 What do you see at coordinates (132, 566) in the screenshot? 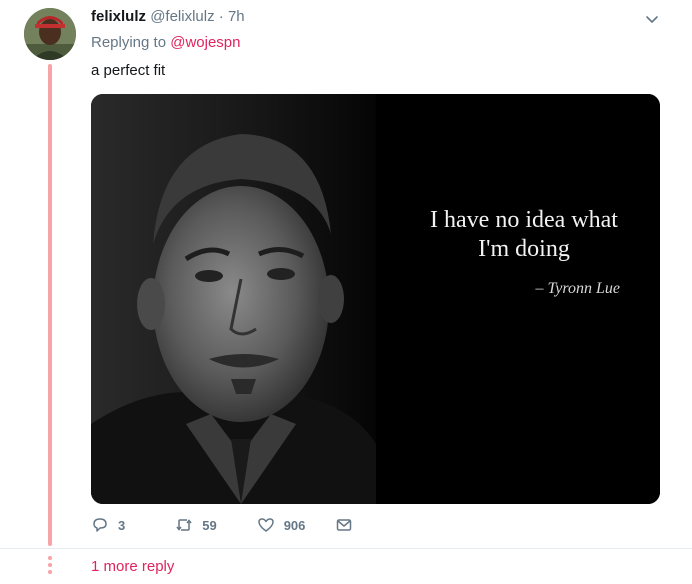
I see `more-replies-link: 1 more reply` at bounding box center [132, 566].